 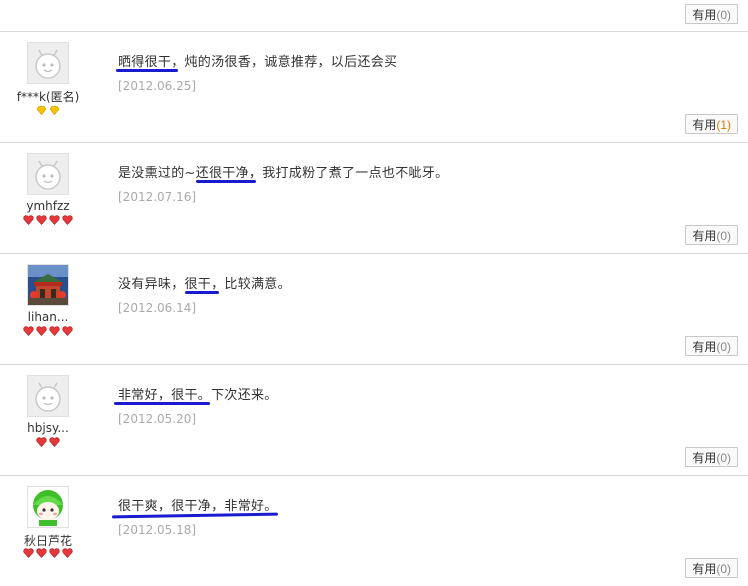 I want to click on review-text: 是没熏过的~还很干净，我打成粉了煮了一点也不呲牙。, so click(x=283, y=173).